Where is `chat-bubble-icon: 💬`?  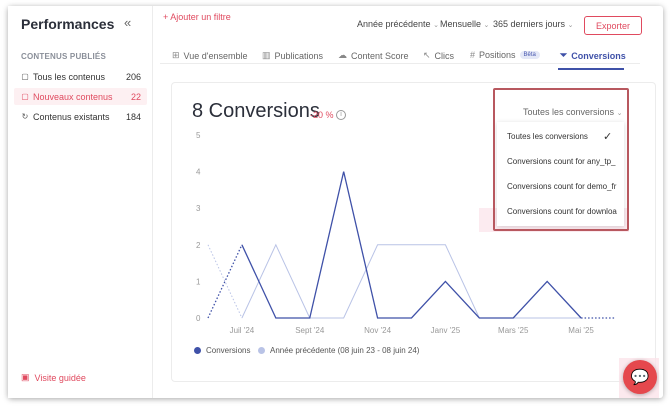 chat-bubble-icon: 💬 is located at coordinates (640, 377).